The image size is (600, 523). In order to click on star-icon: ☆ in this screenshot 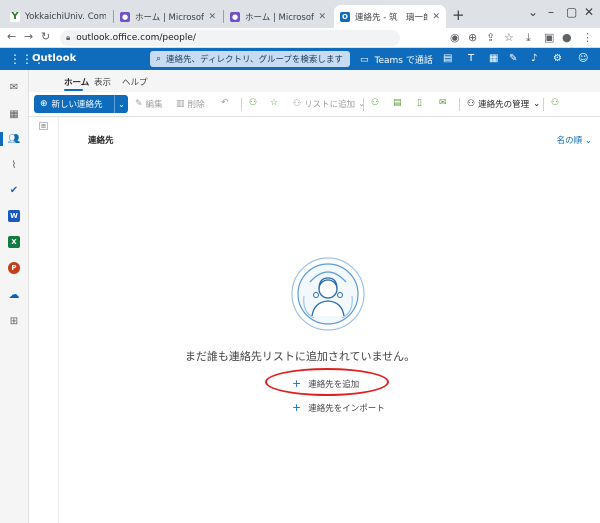, I will do `click(509, 37)`.